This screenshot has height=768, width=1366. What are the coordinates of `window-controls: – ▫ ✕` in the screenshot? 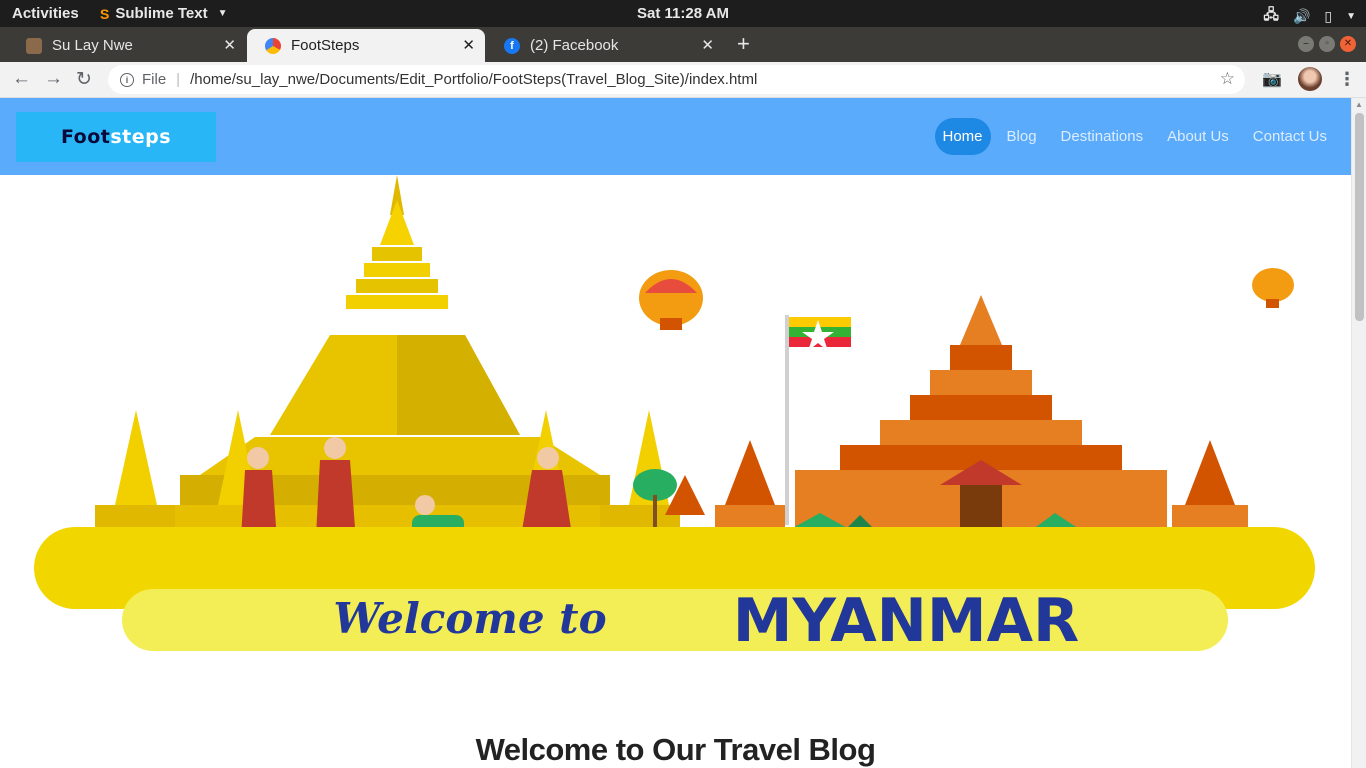 It's located at (1327, 44).